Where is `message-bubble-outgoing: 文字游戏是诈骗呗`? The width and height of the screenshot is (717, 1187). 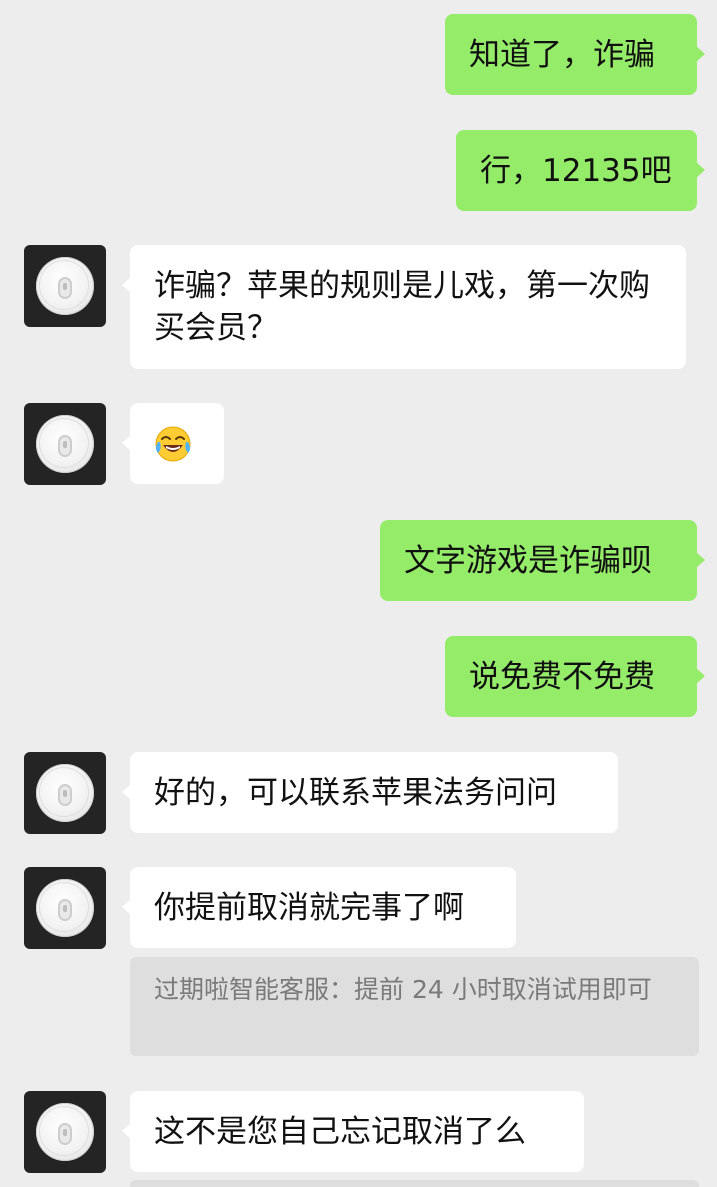 message-bubble-outgoing: 文字游戏是诈骗呗 is located at coordinates (542, 560).